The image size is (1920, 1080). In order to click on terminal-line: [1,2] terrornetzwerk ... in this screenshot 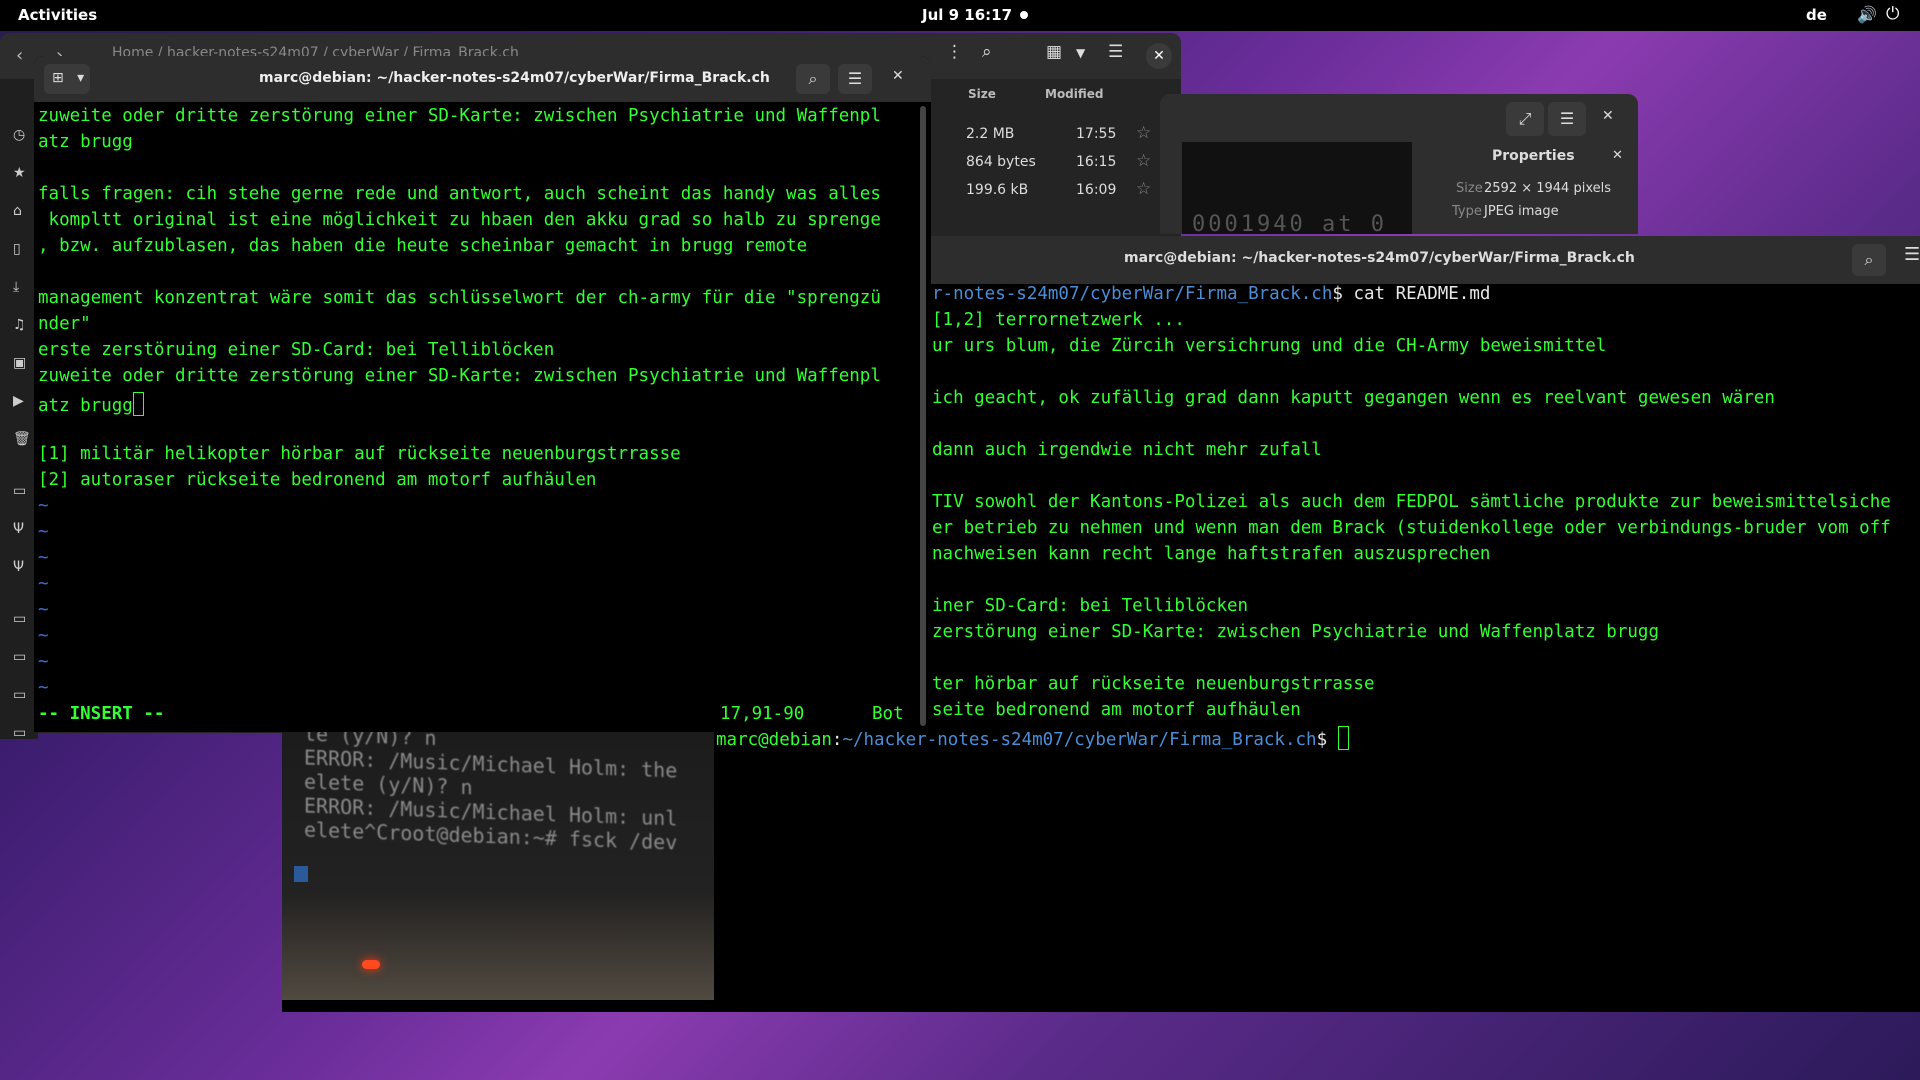, I will do `click(1058, 320)`.